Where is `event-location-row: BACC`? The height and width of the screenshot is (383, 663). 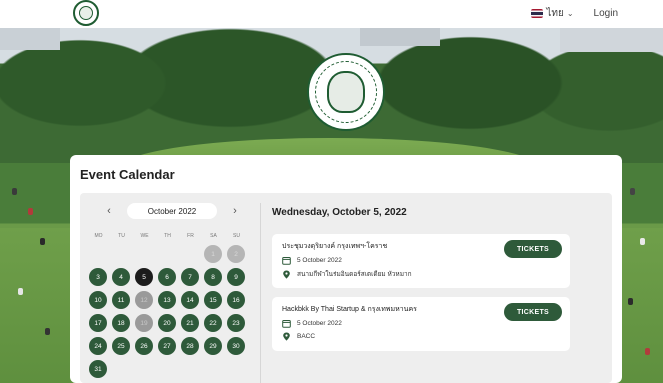
event-location-row: BACC is located at coordinates (298, 336).